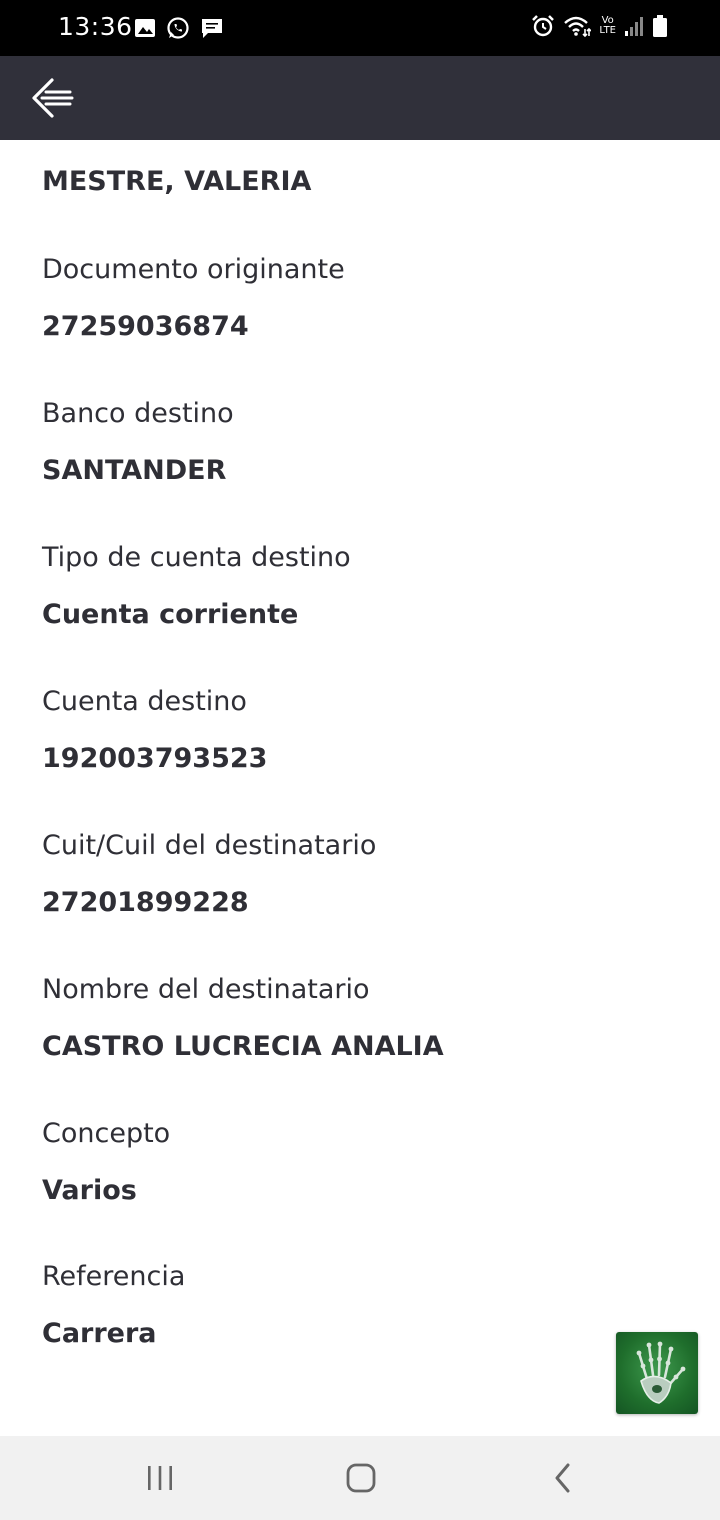  I want to click on message-icon, so click(212, 28).